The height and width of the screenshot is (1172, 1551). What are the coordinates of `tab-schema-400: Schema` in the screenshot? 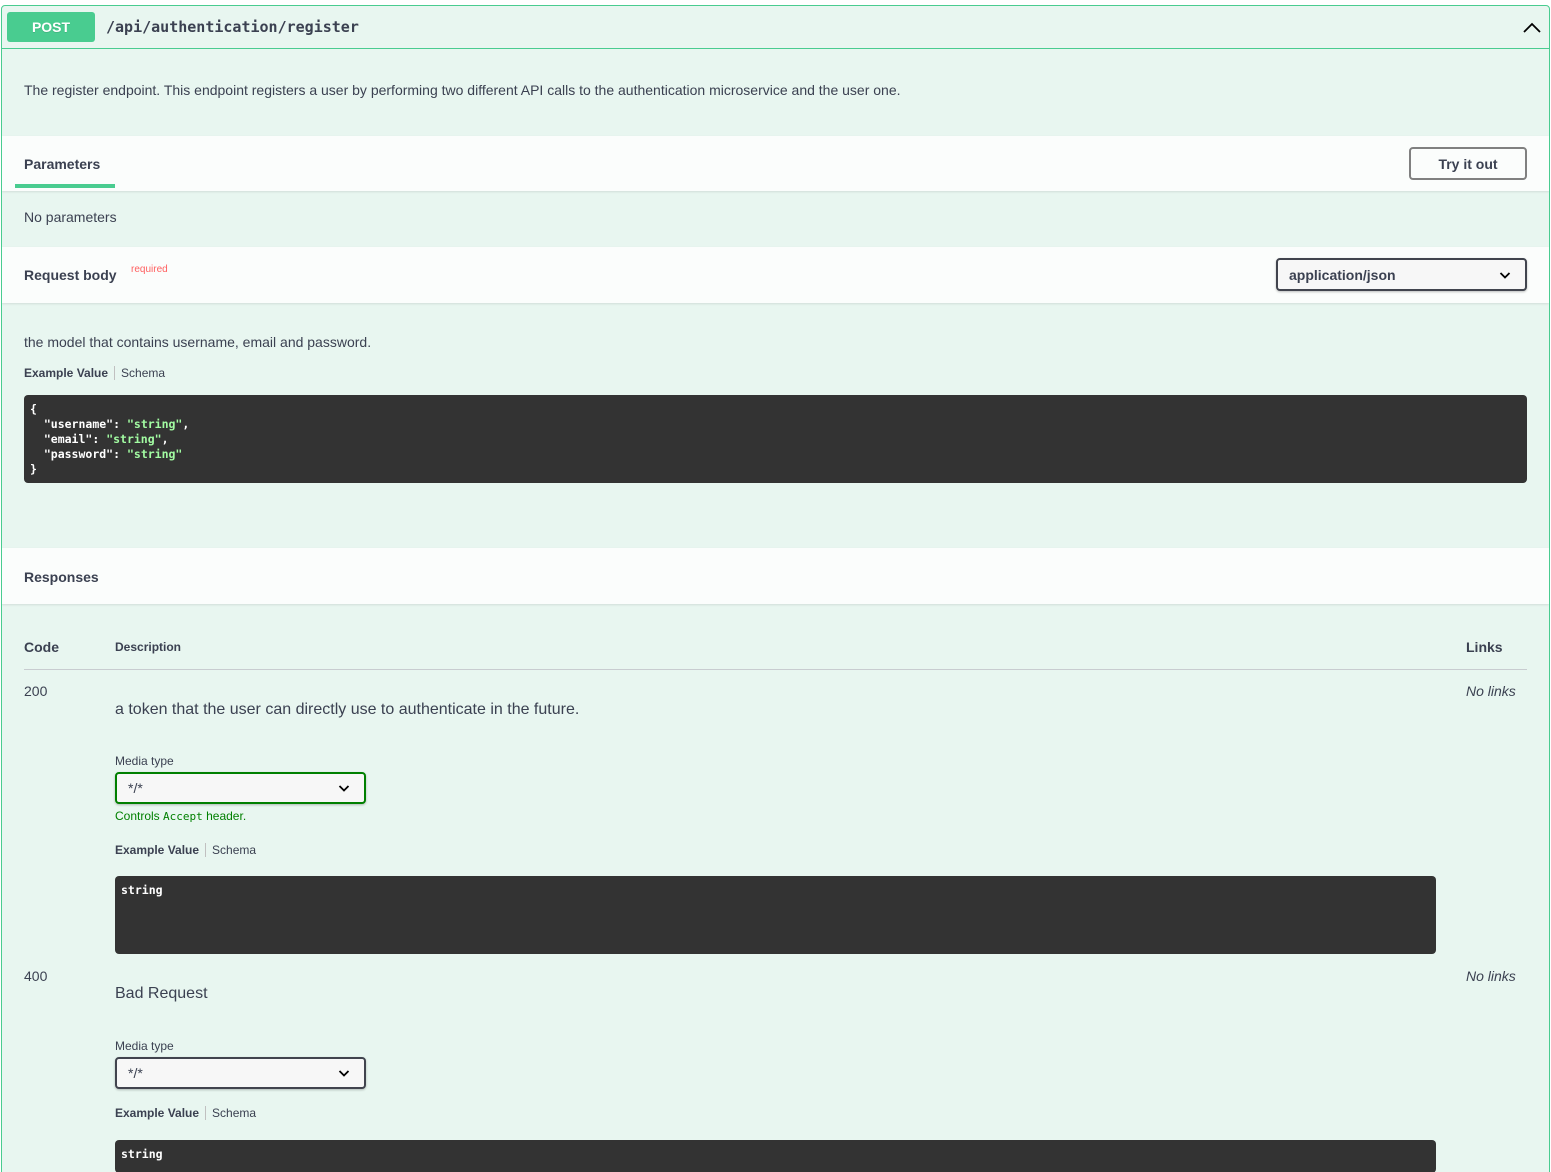 It's located at (231, 1113).